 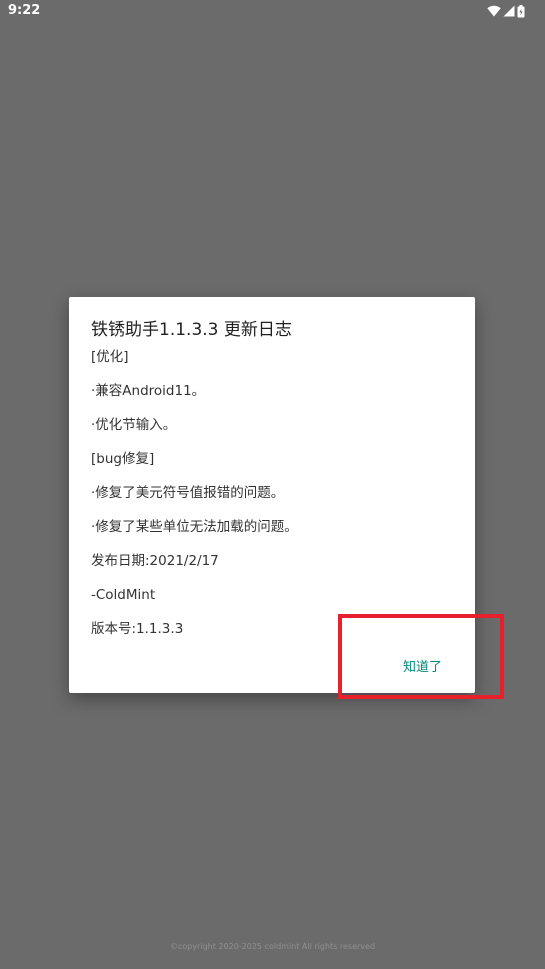 What do you see at coordinates (194, 527) in the screenshot?
I see `changelog-line: ·修复了某些单位无法加载的问题。` at bounding box center [194, 527].